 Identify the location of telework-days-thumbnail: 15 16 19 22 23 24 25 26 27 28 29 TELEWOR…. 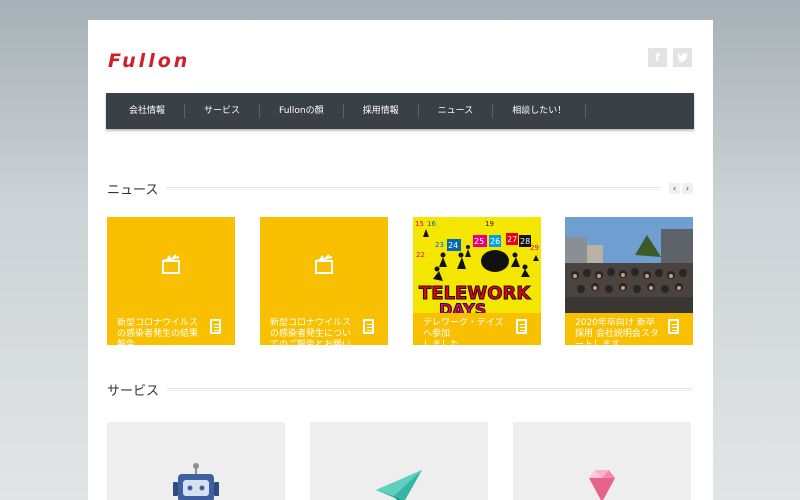
(477, 268).